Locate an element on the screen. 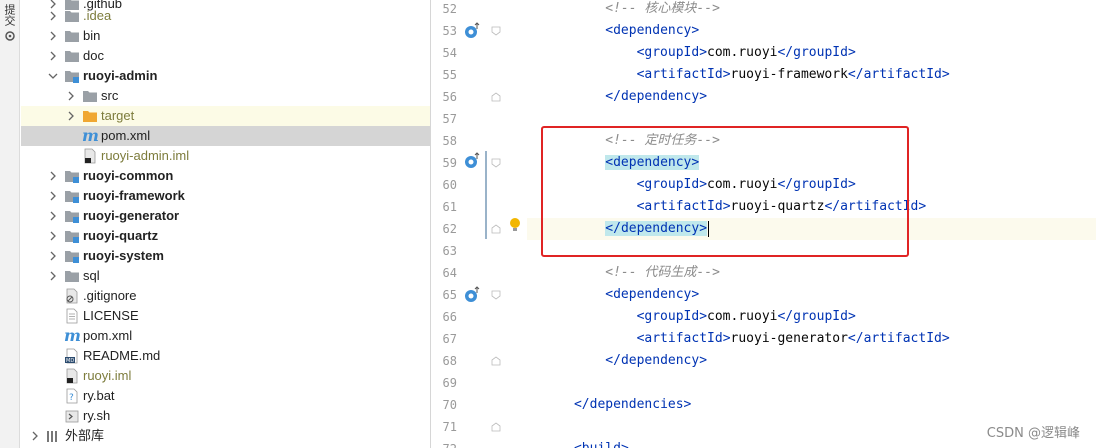 This screenshot has width=1096, height=448. tree-item-ruoyi-framework: ruoyi-framework is located at coordinates (225, 196).